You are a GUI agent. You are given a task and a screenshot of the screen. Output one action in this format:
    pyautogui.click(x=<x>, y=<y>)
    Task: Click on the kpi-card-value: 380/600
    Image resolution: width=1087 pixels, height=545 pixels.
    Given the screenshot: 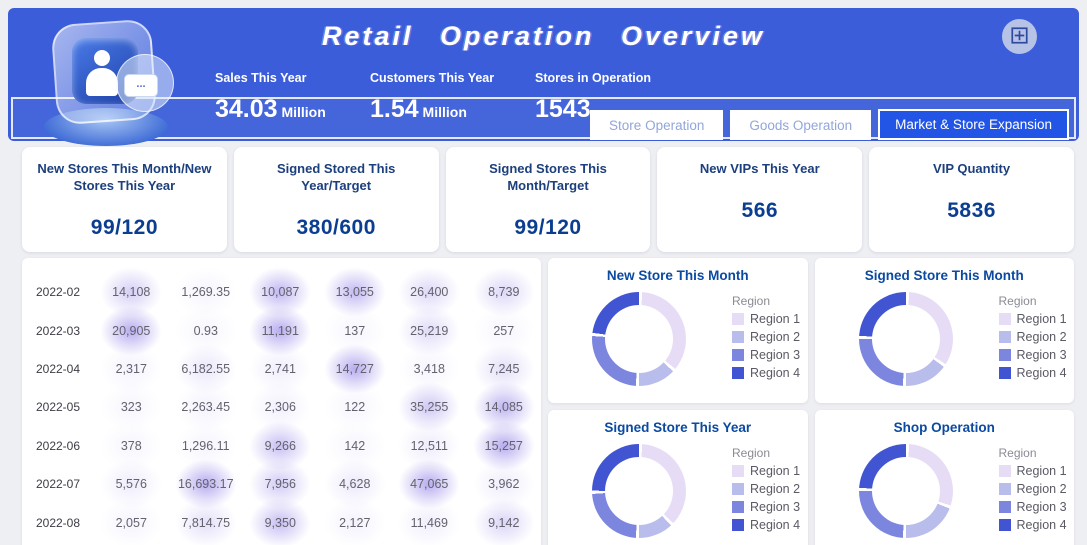 What is the action you would take?
    pyautogui.click(x=336, y=227)
    